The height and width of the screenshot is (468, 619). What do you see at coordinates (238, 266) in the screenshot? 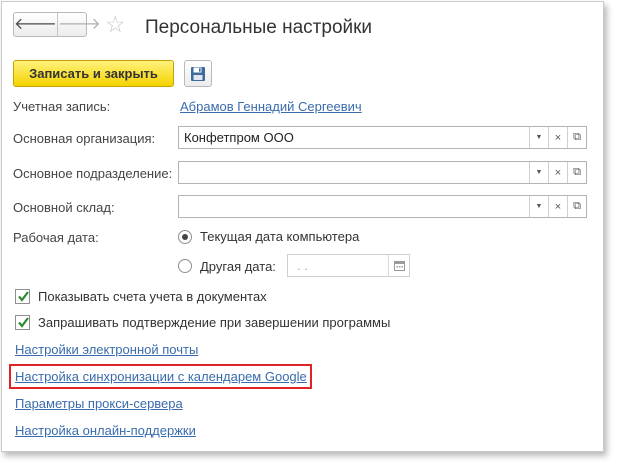
I see `radio-other-date-label: Другая дата:` at bounding box center [238, 266].